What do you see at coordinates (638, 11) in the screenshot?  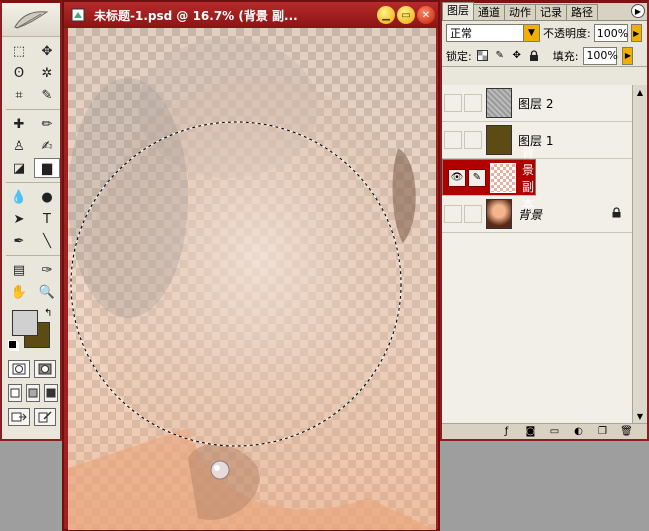 I see `panel-menu-arrow-icon: ▶` at bounding box center [638, 11].